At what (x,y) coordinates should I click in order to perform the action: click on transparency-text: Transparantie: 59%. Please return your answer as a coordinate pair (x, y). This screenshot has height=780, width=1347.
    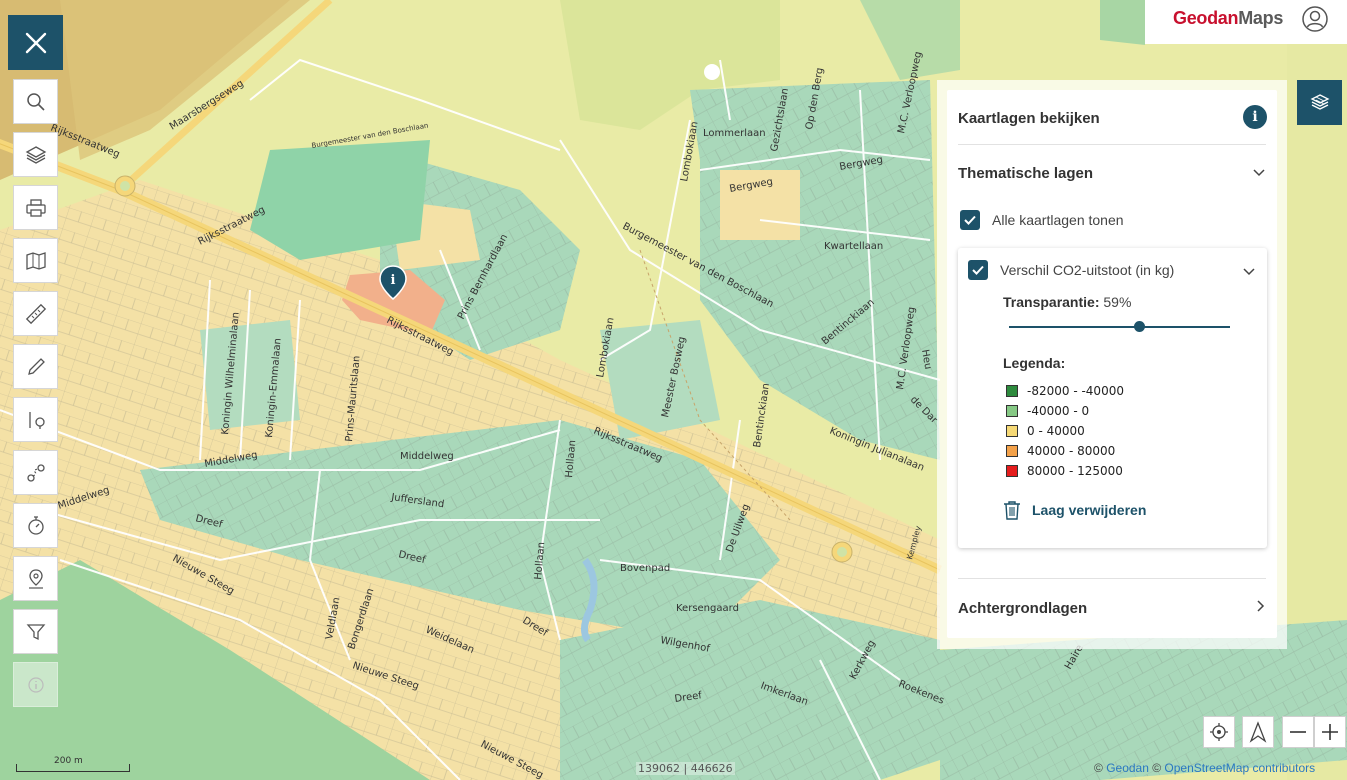
    Looking at the image, I should click on (1067, 302).